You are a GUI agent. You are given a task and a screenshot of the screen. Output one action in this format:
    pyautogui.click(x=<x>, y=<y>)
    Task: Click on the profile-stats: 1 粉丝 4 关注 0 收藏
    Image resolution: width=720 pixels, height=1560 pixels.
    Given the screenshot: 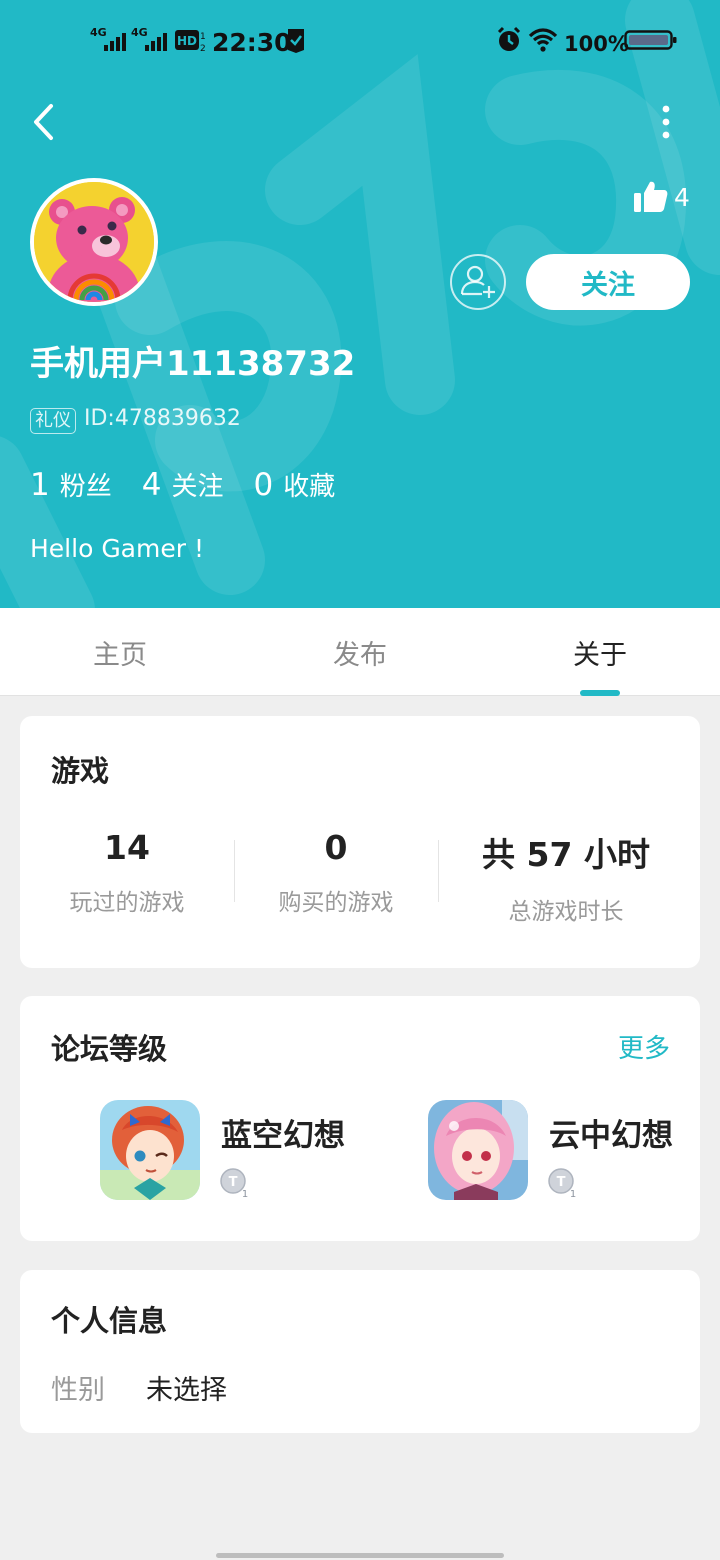 What is the action you would take?
    pyautogui.click(x=197, y=488)
    